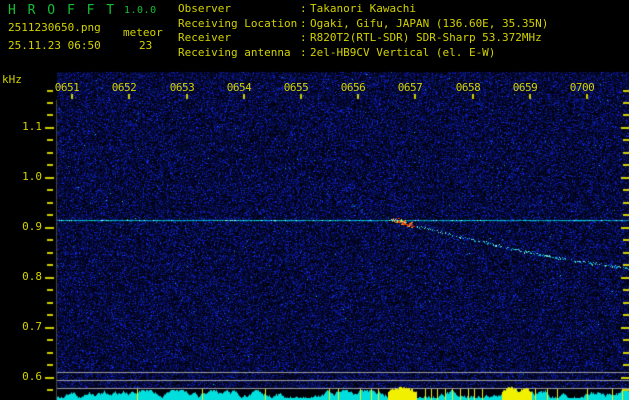 Image resolution: width=629 pixels, height=400 pixels. Describe the element at coordinates (54, 45) in the screenshot. I see `datetime-label: 25.11.23 06:50` at that location.